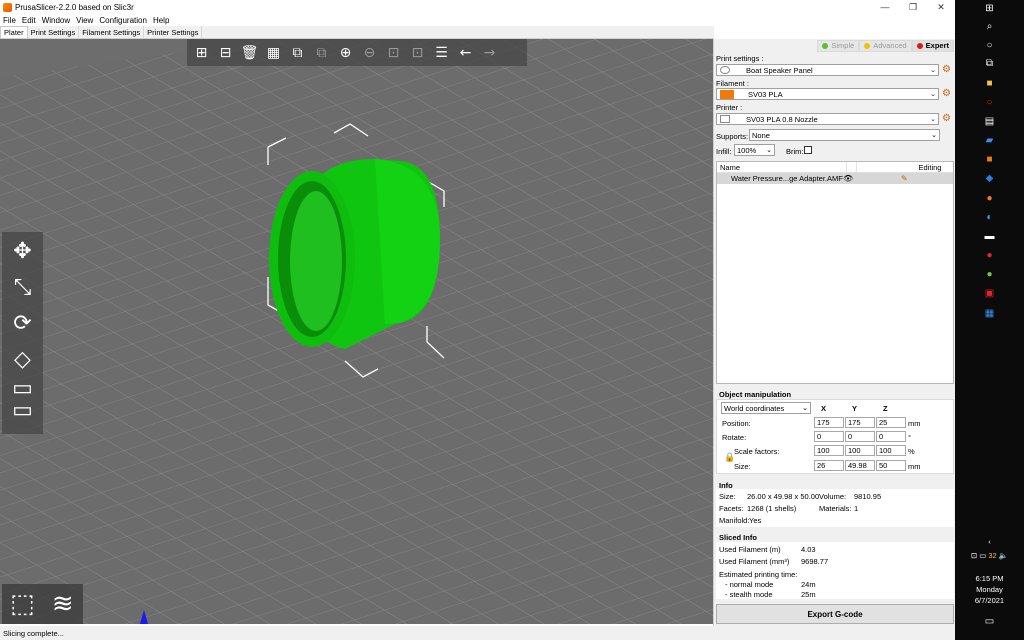 The image size is (1024, 640). What do you see at coordinates (84, 20) in the screenshot?
I see `menu-view: View` at bounding box center [84, 20].